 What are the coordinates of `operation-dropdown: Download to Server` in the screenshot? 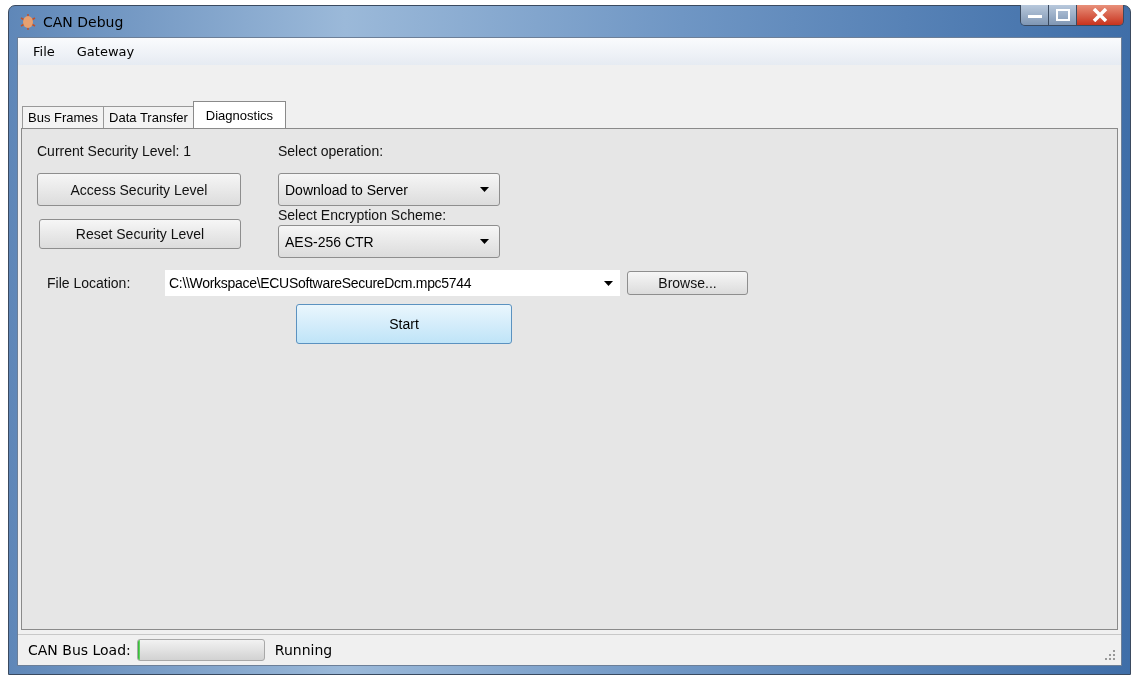 It's located at (389, 189).